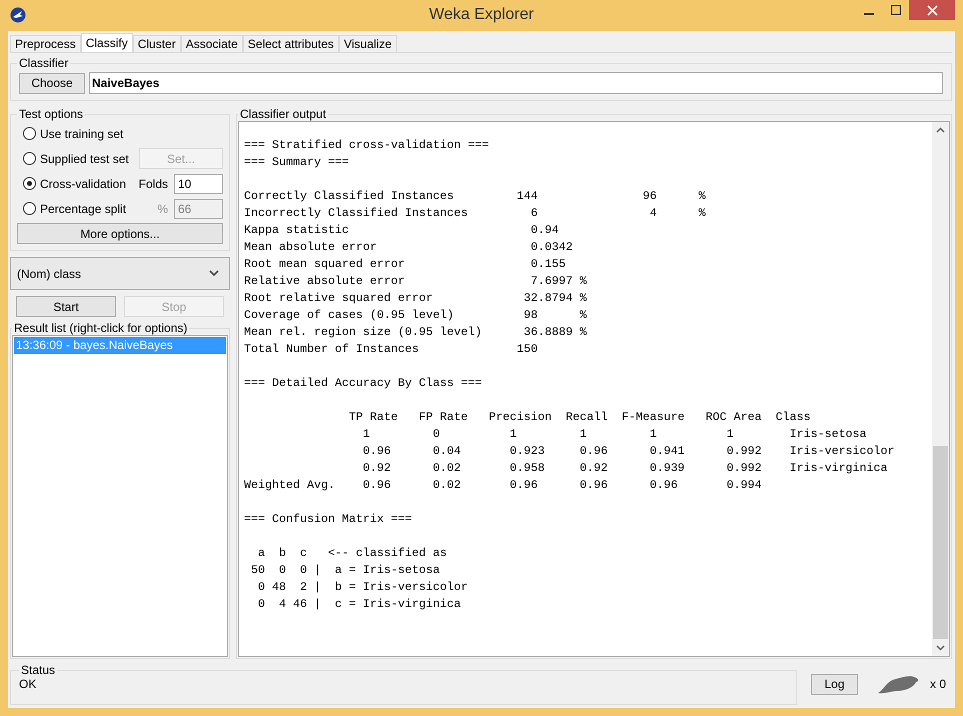 This screenshot has height=716, width=963. What do you see at coordinates (106, 42) in the screenshot?
I see `tab: Classify` at bounding box center [106, 42].